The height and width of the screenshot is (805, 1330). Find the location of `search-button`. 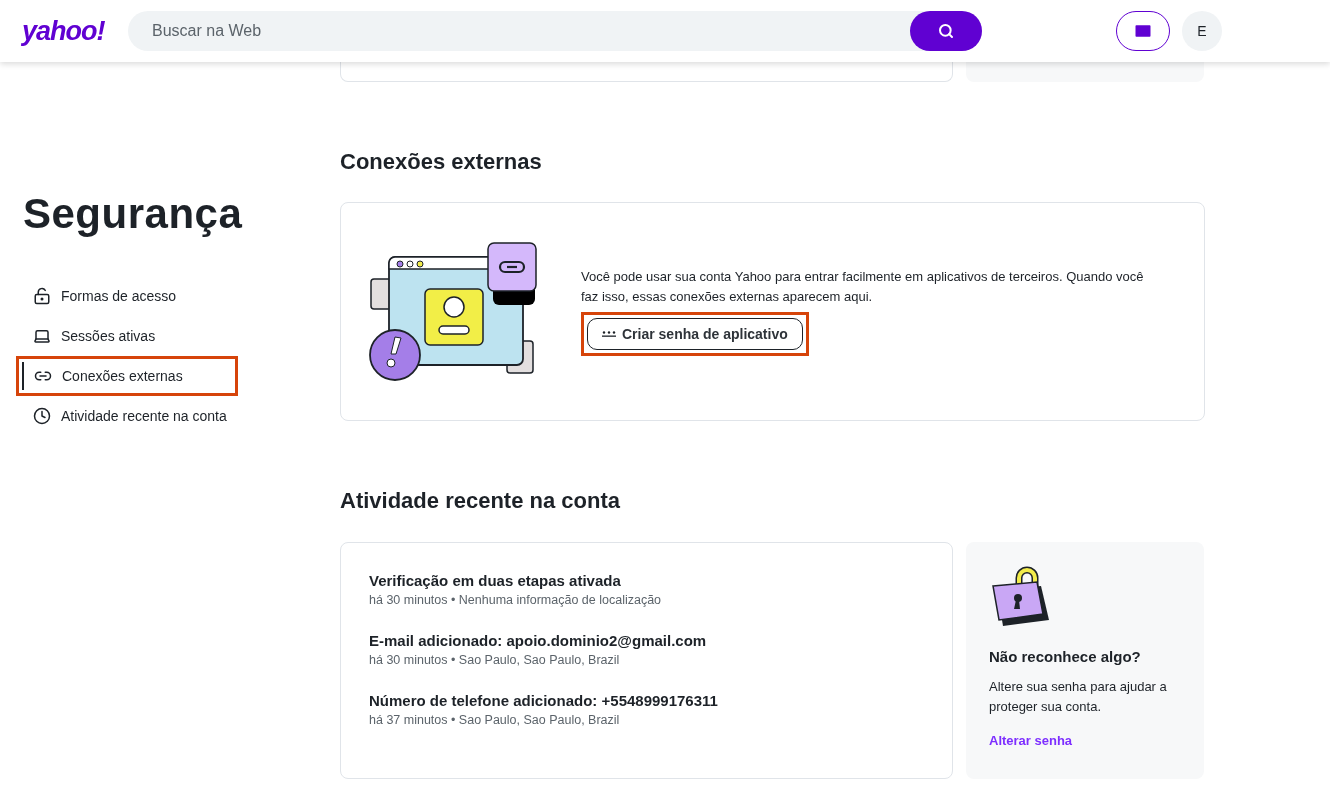

search-button is located at coordinates (946, 31).